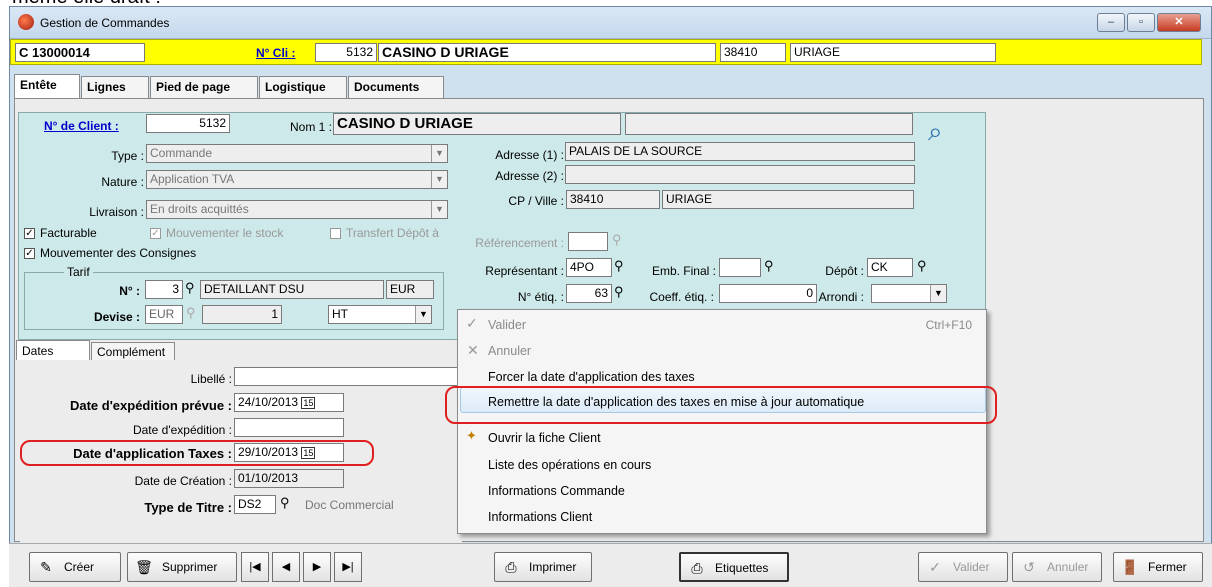 The width and height of the screenshot is (1212, 587). I want to click on nature-value: Application TVA, so click(192, 179).